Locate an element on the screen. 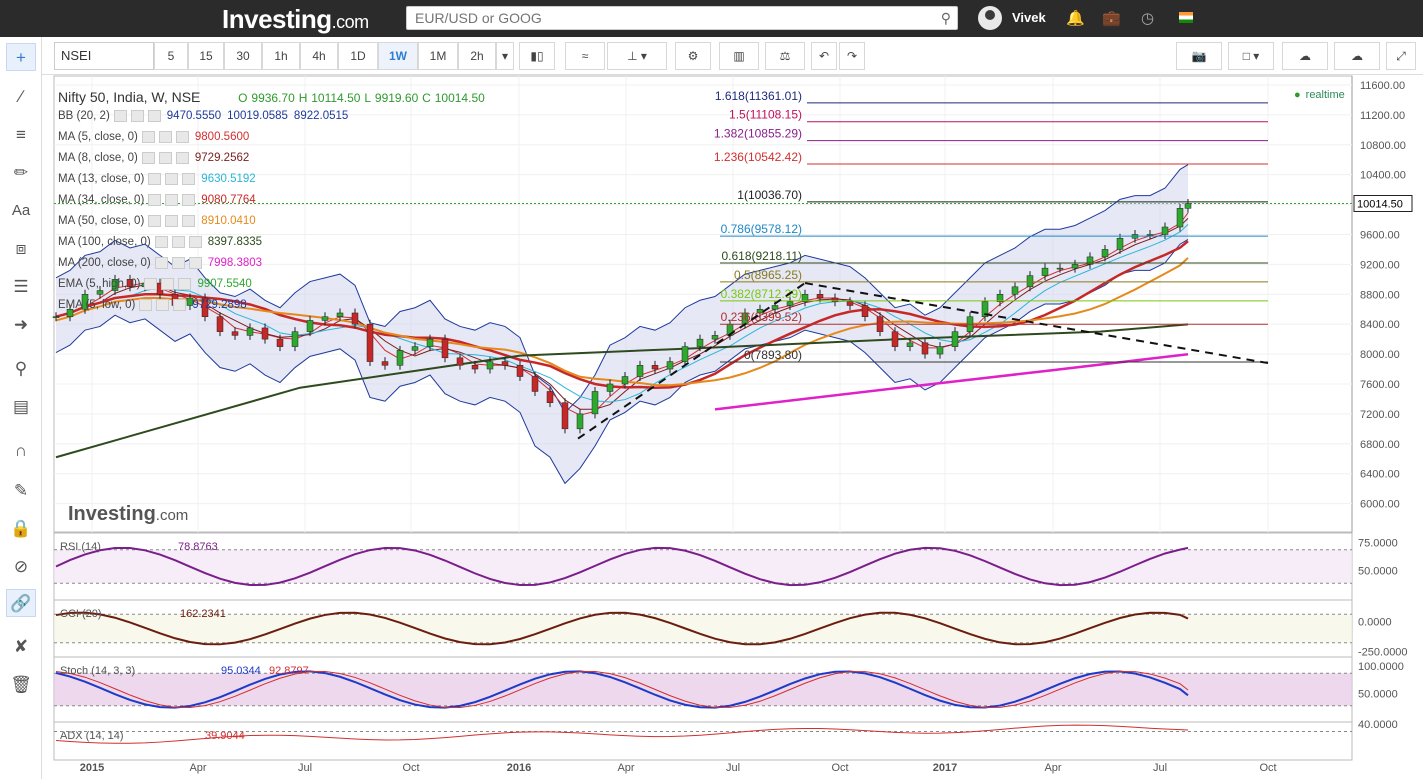 This screenshot has width=1423, height=779. camera-icon: 📷 is located at coordinates (1199, 56).